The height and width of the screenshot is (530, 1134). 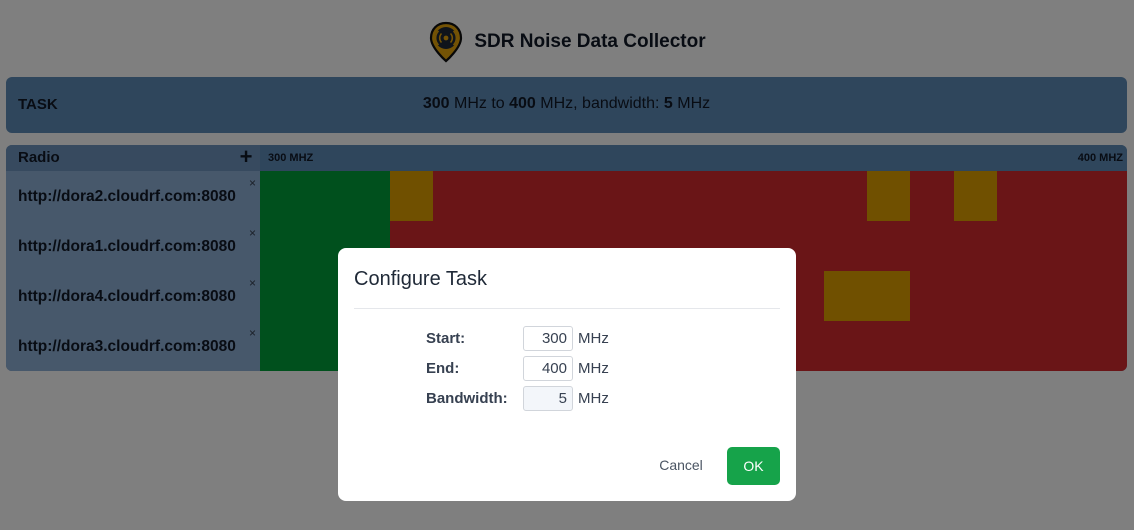 I want to click on bandwidth-row: Bandwidth: MHz, so click(x=567, y=399).